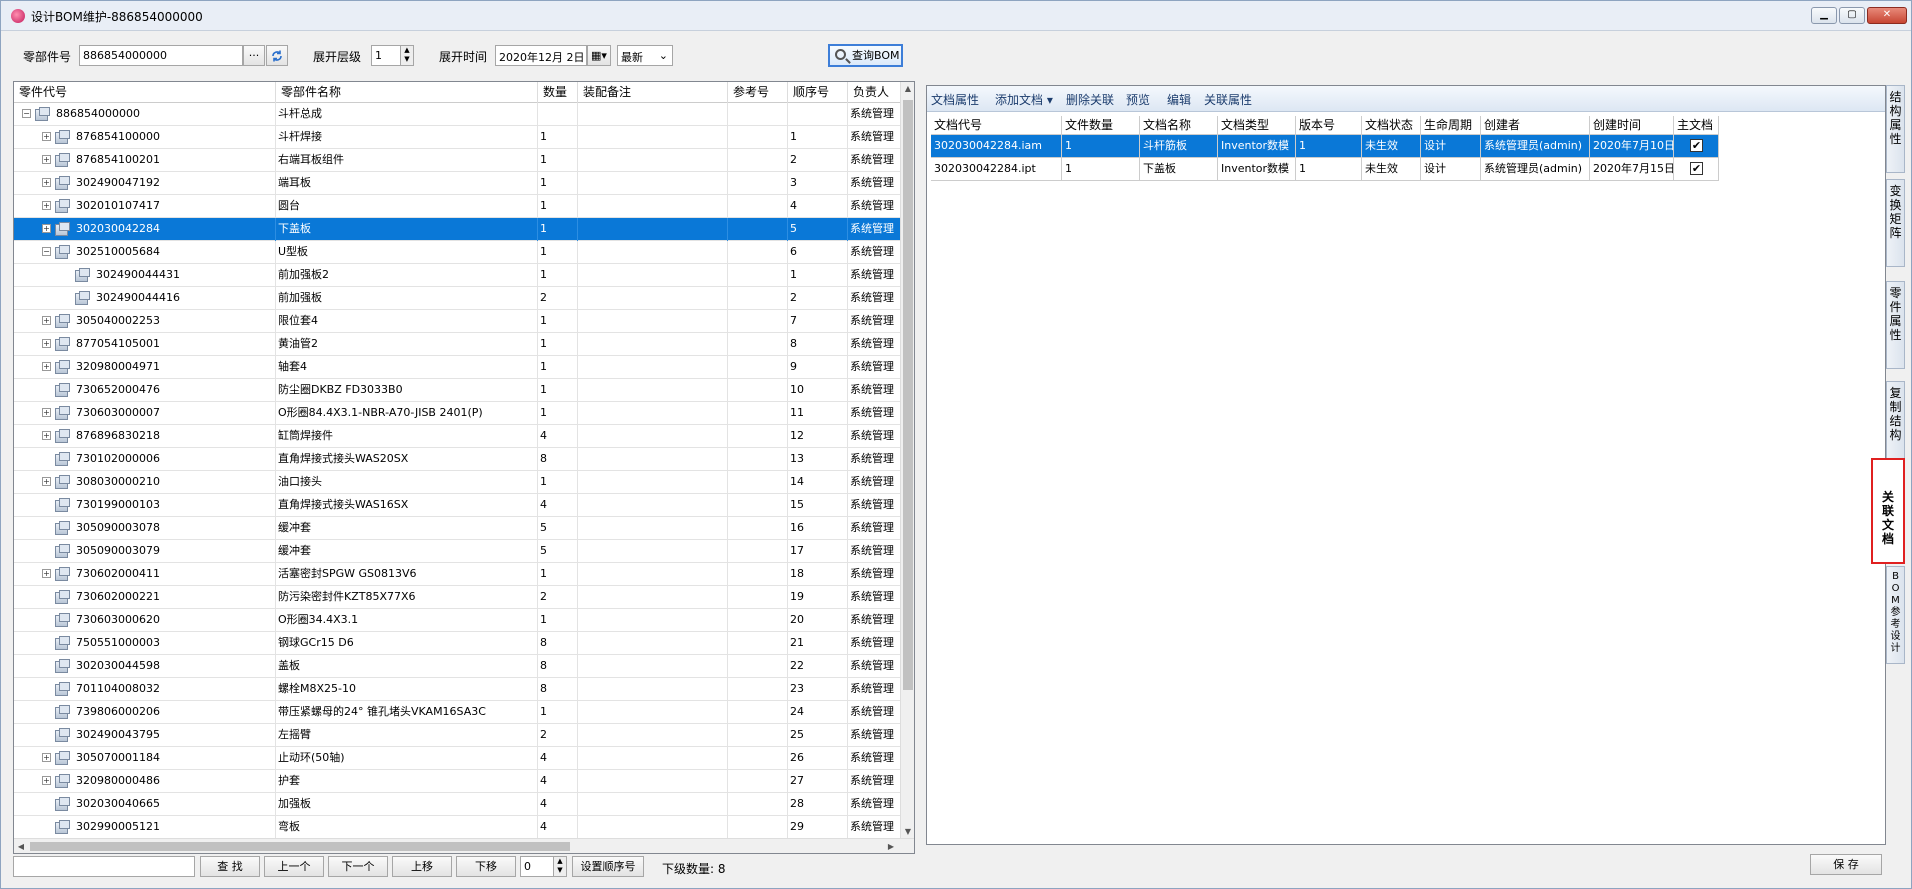 The height and width of the screenshot is (889, 1912). Describe the element at coordinates (230, 866) in the screenshot. I see `find-button: 查 找` at that location.